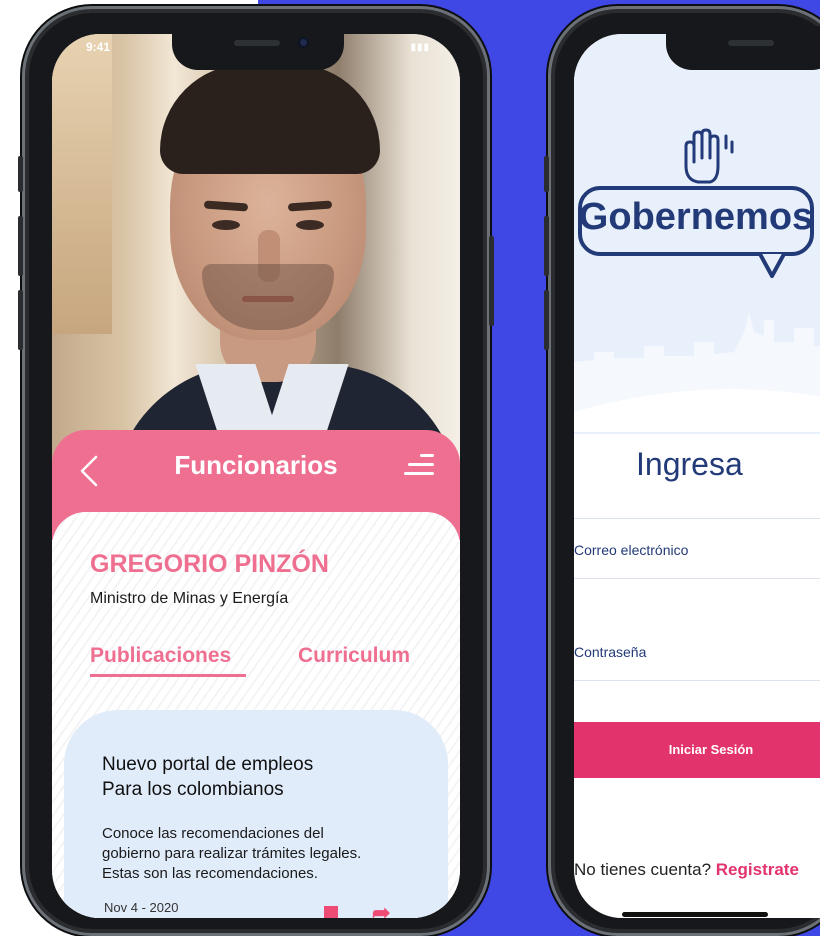  I want to click on status-signal-icons: ▮▮▮, so click(420, 47).